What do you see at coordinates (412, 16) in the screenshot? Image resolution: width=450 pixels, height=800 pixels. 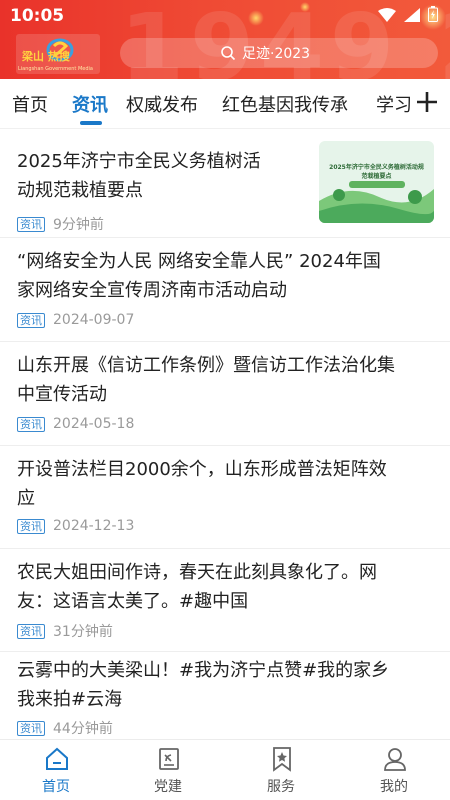 I see `signal-icon` at bounding box center [412, 16].